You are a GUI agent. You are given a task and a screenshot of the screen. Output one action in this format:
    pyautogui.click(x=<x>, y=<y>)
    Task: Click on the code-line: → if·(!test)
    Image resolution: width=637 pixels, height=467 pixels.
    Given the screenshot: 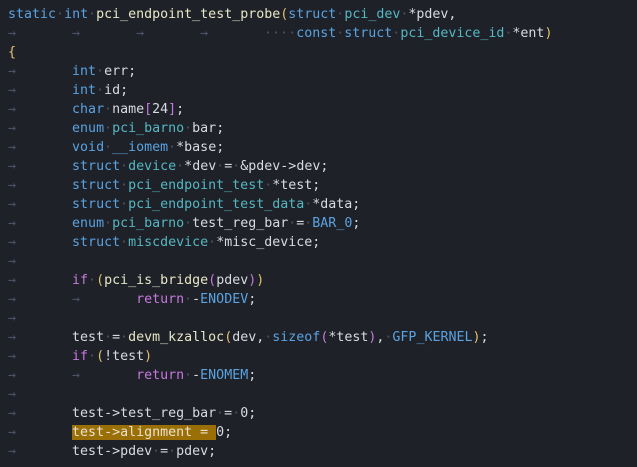 What is the action you would take?
    pyautogui.click(x=322, y=356)
    